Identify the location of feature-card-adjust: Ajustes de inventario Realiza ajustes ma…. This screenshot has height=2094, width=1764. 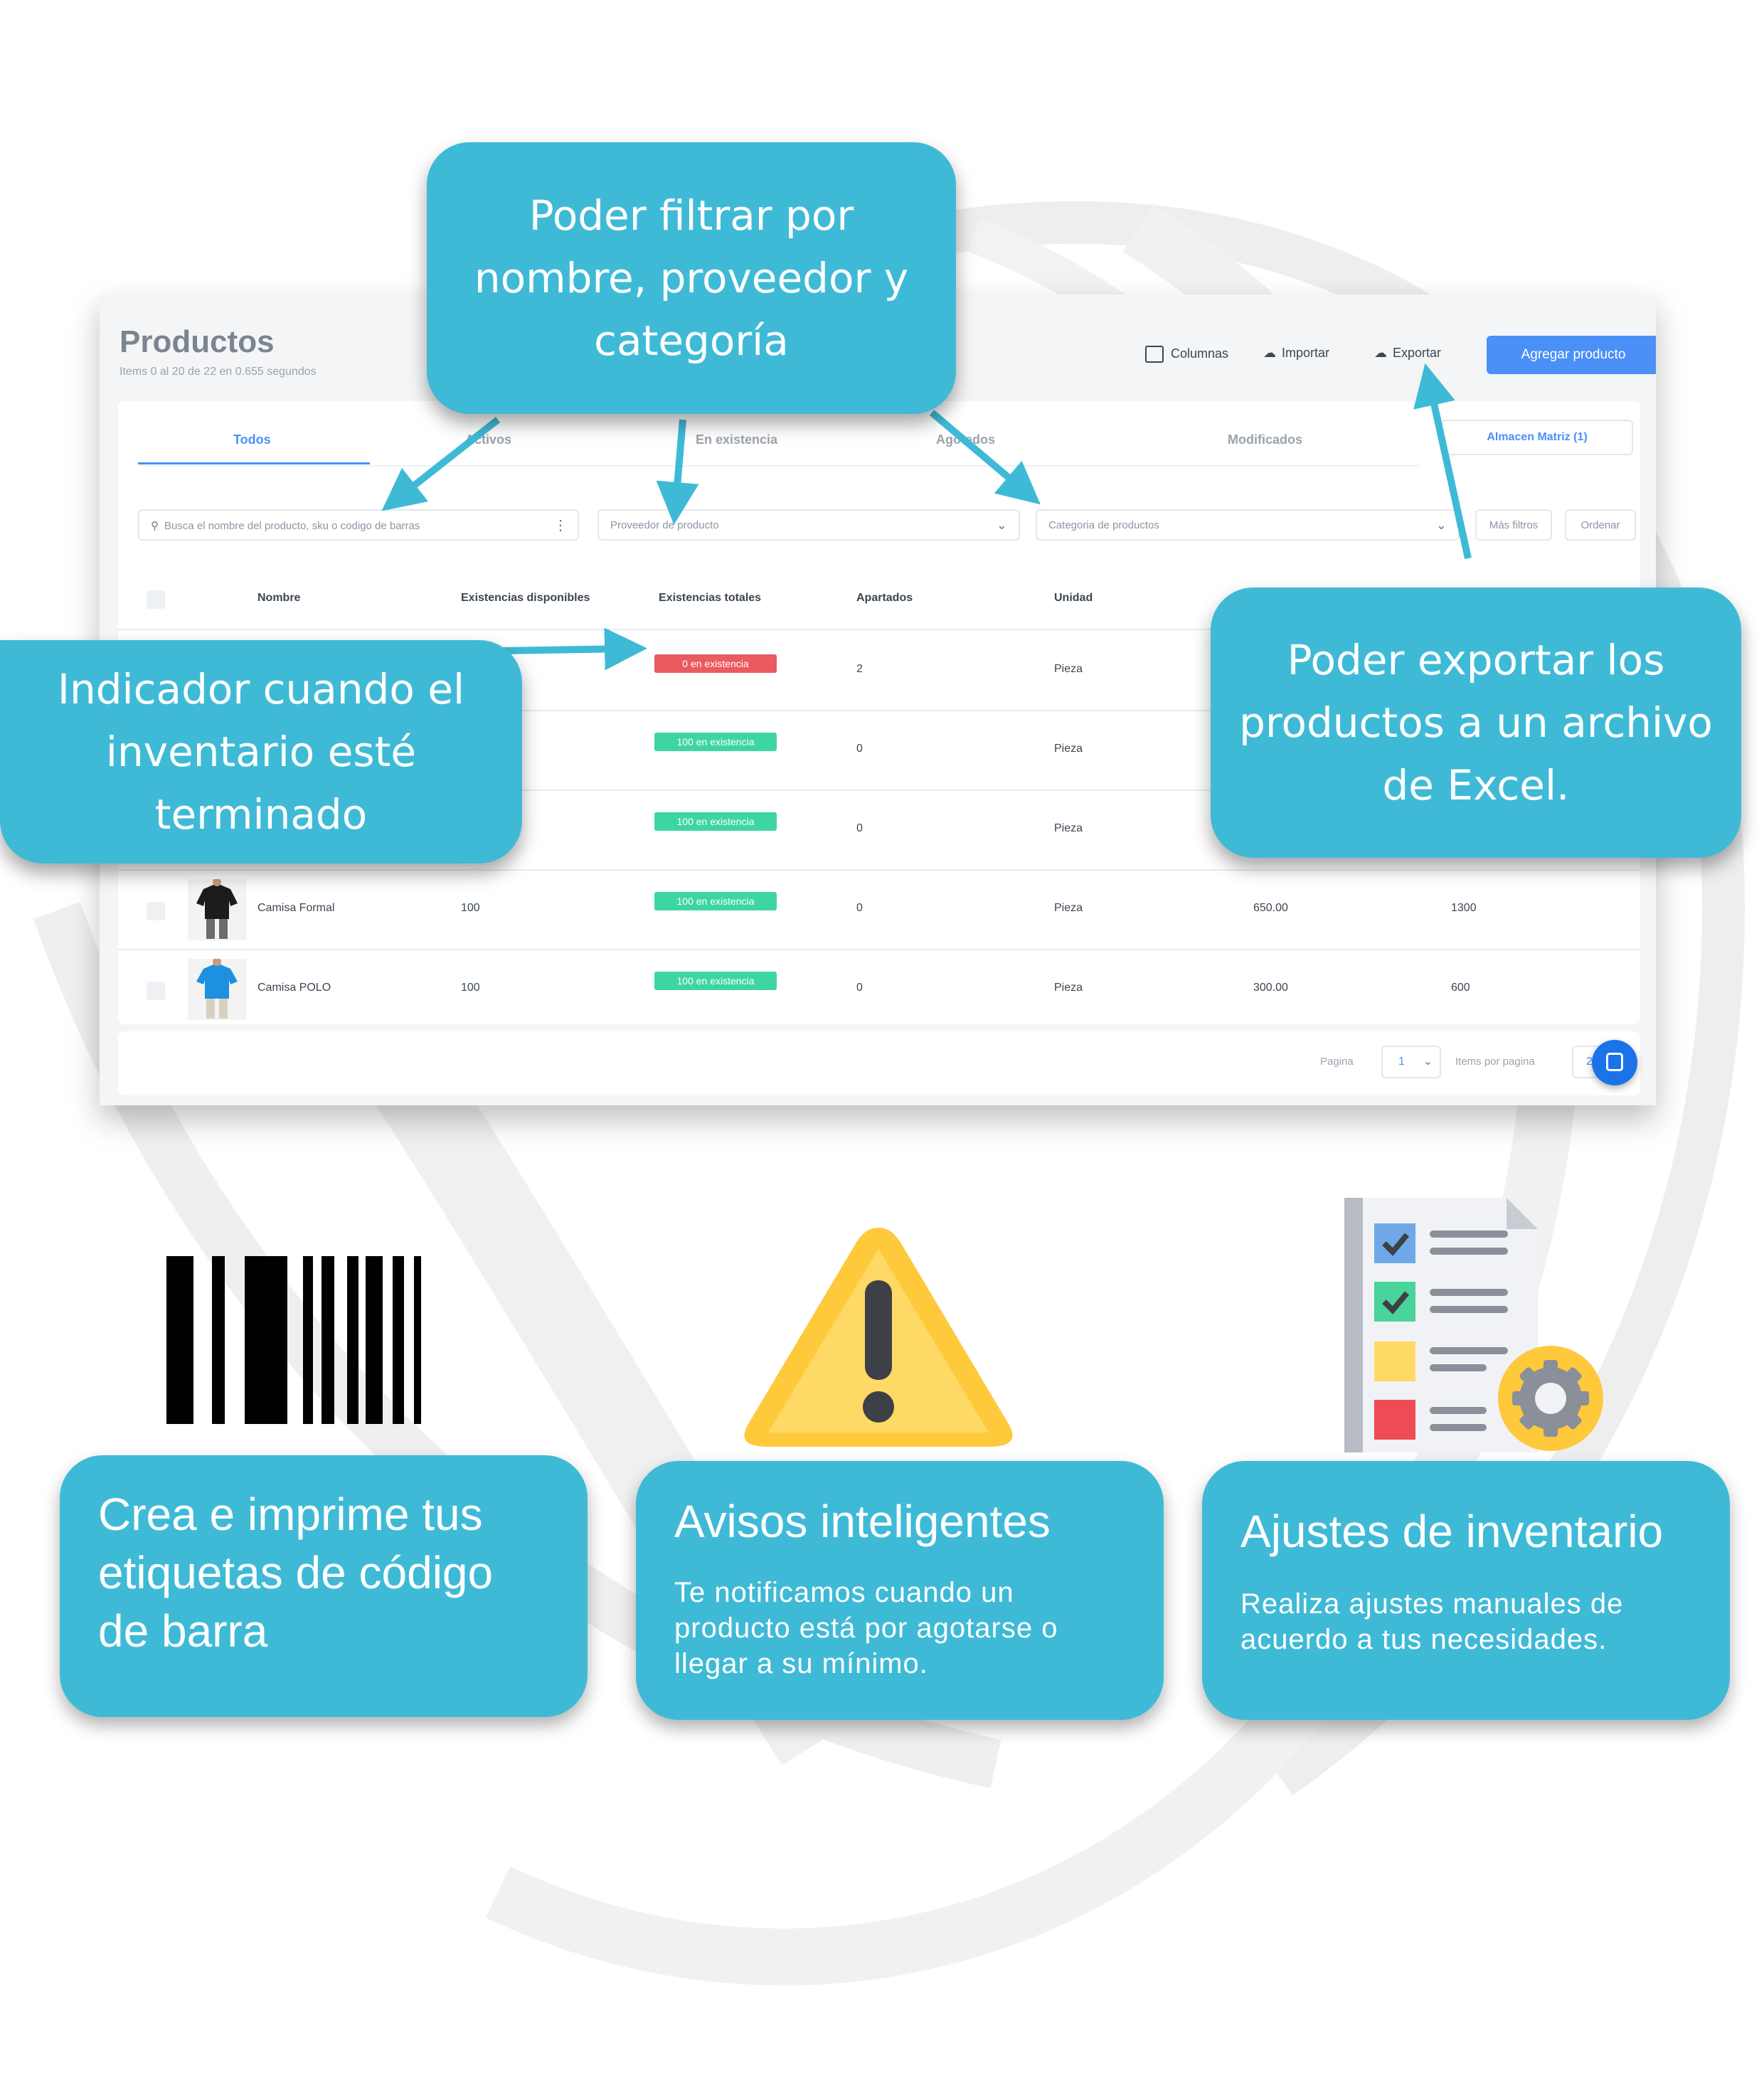
(1466, 1590).